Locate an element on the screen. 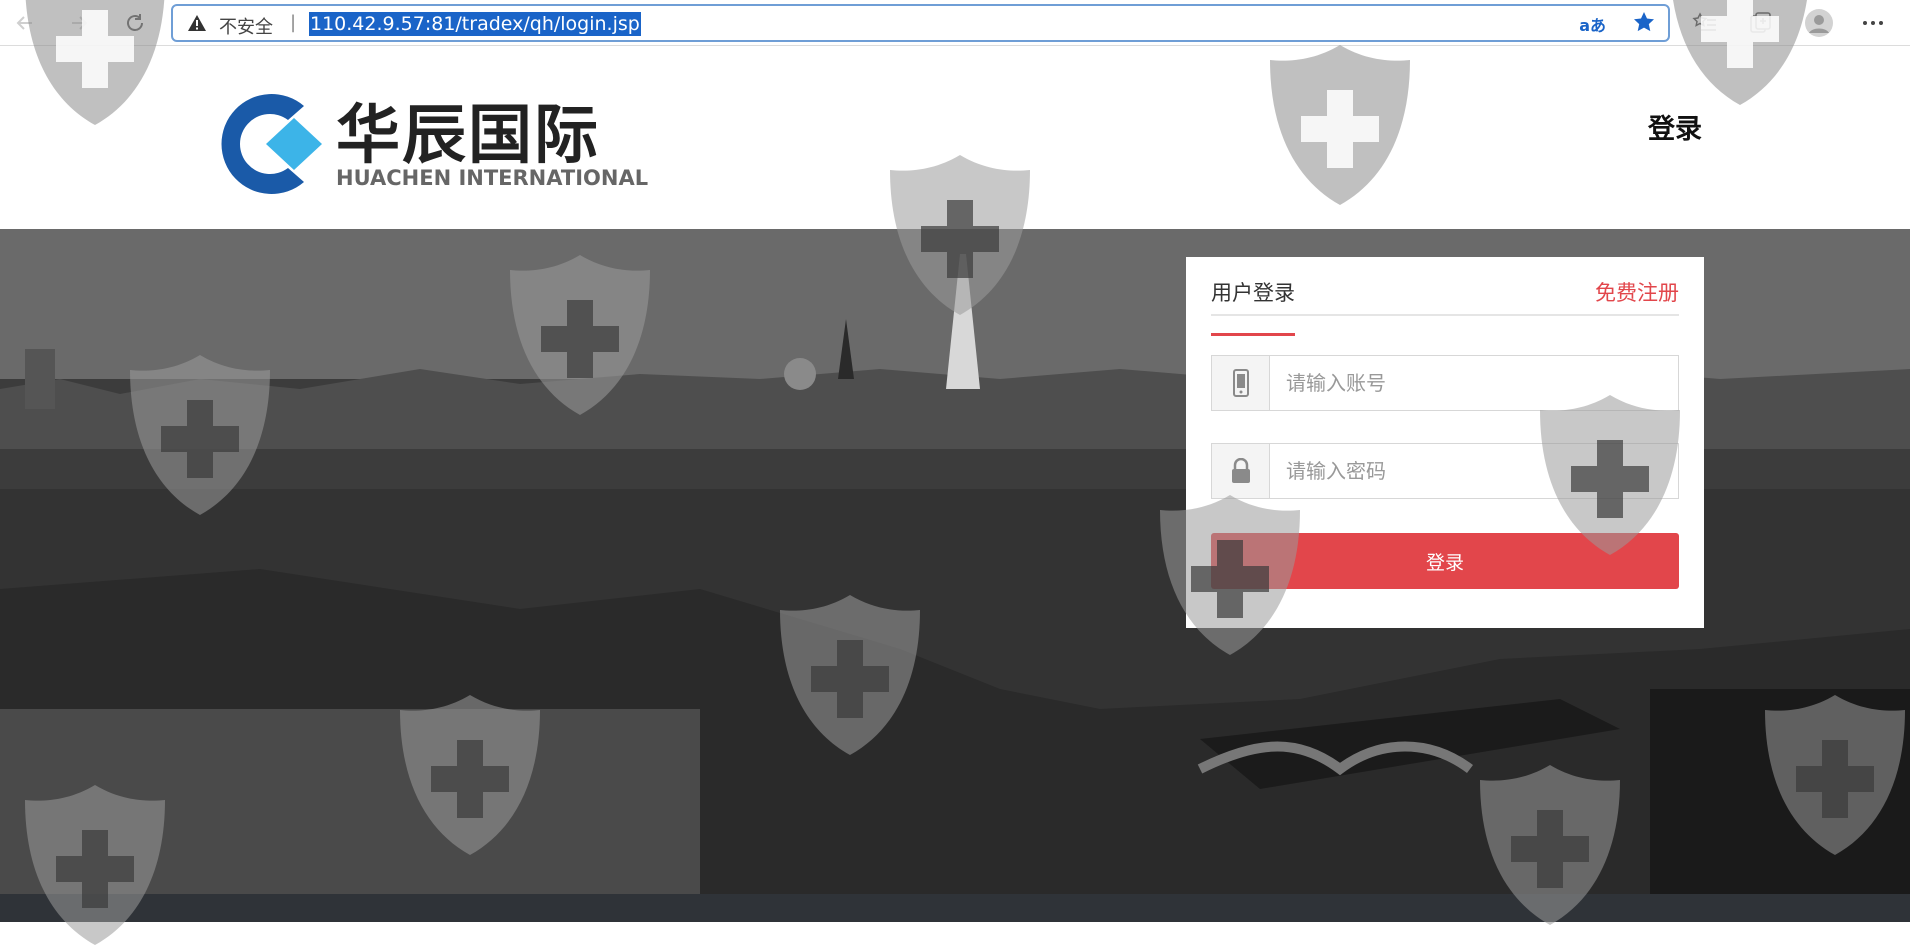  refresh-icon is located at coordinates (135, 23).